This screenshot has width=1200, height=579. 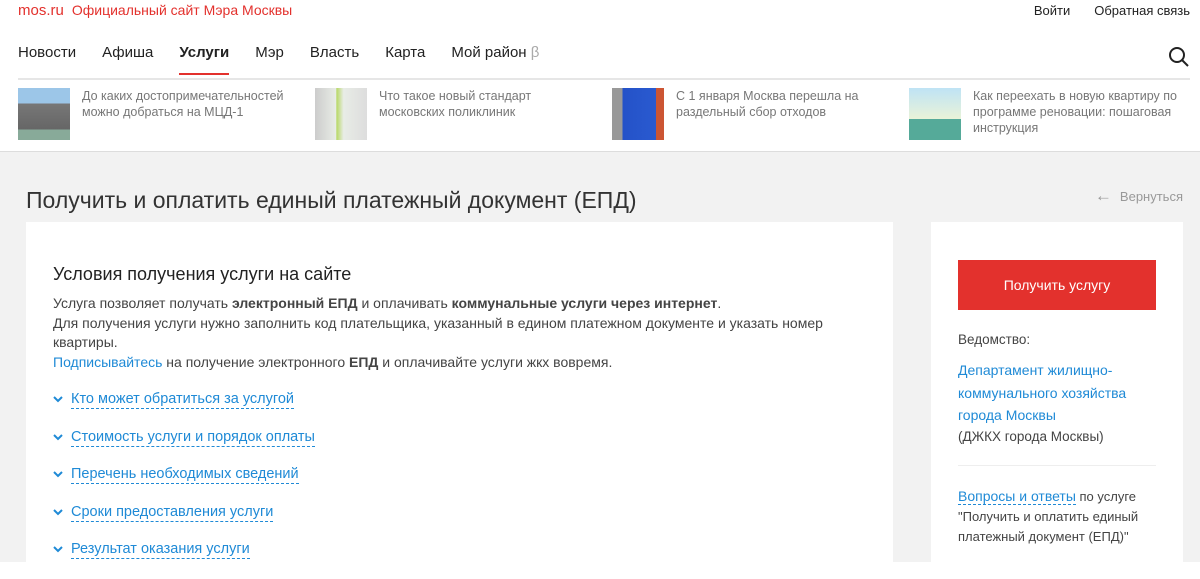 What do you see at coordinates (269, 59) in the screenshot?
I see `nav-mayor: Мэр` at bounding box center [269, 59].